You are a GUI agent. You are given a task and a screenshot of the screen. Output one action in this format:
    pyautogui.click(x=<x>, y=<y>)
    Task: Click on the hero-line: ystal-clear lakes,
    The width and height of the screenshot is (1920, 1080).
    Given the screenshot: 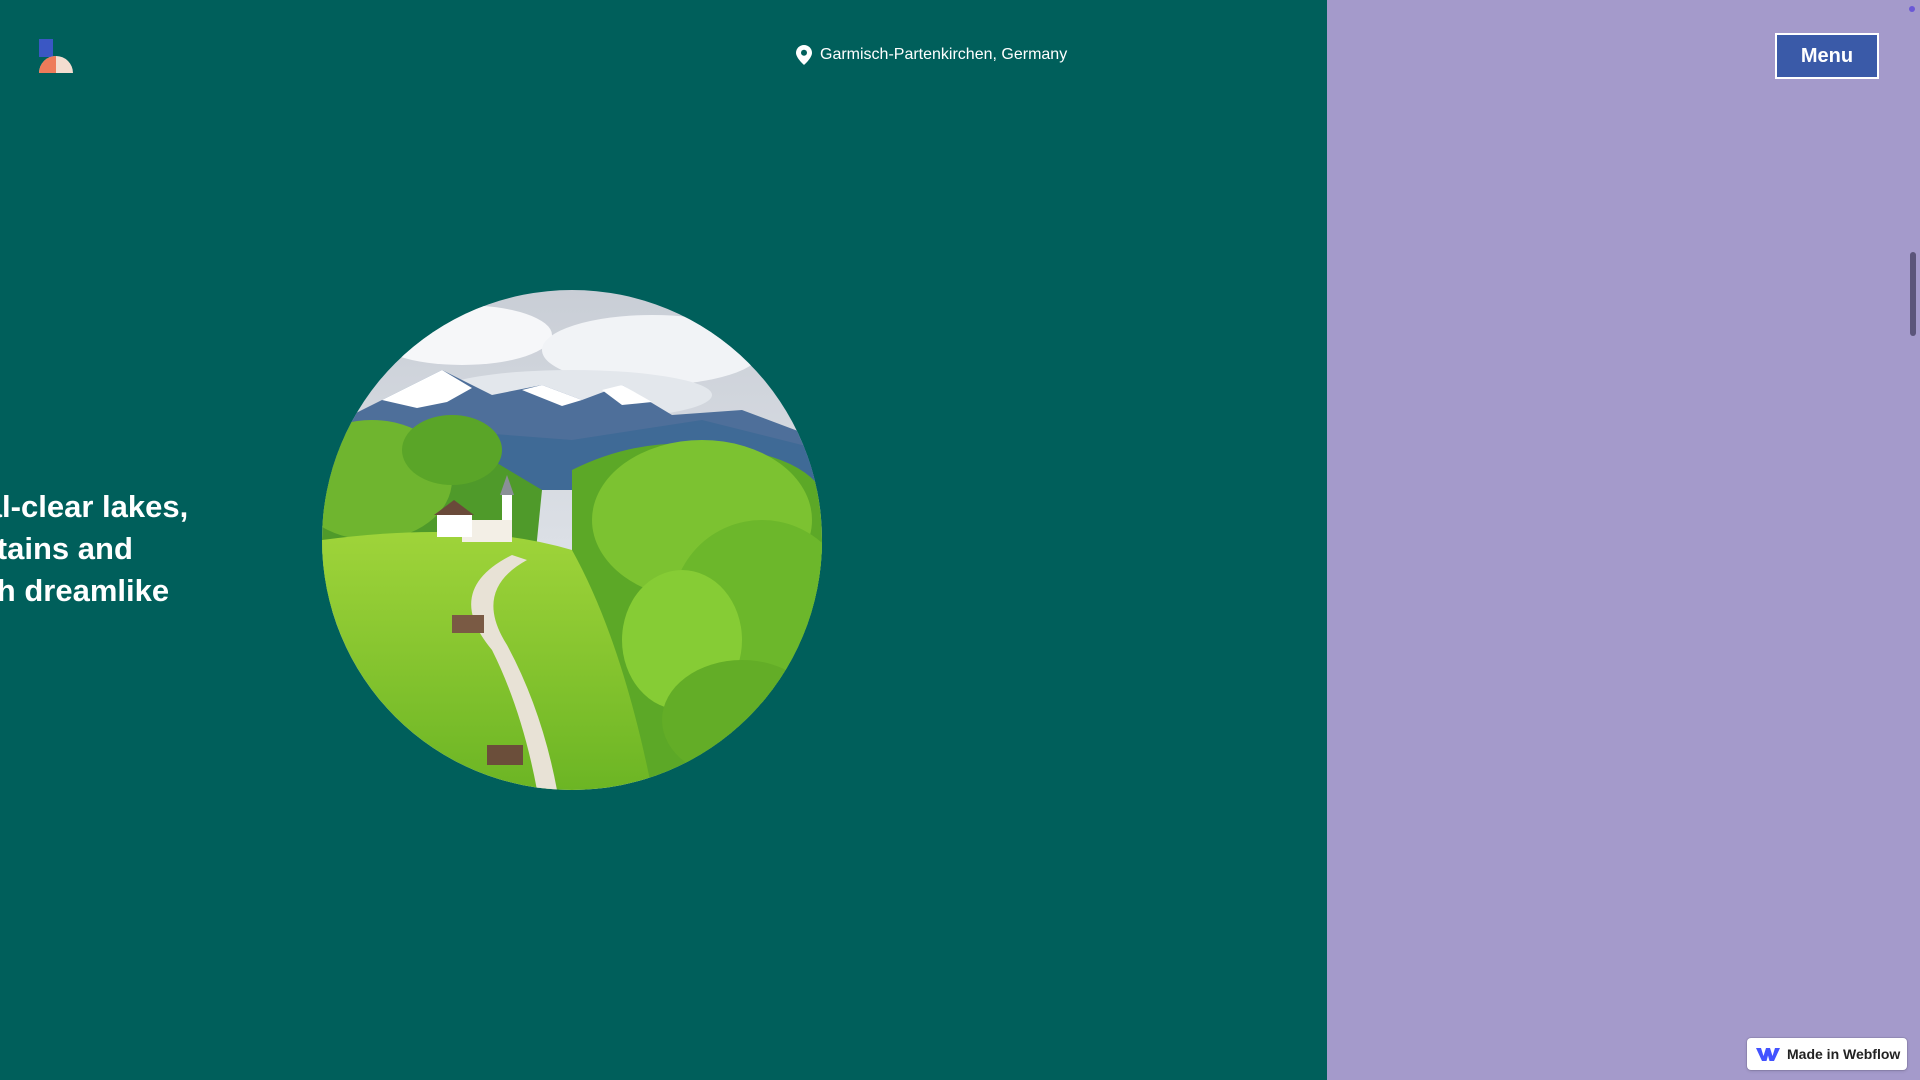 What is the action you would take?
    pyautogui.click(x=94, y=506)
    